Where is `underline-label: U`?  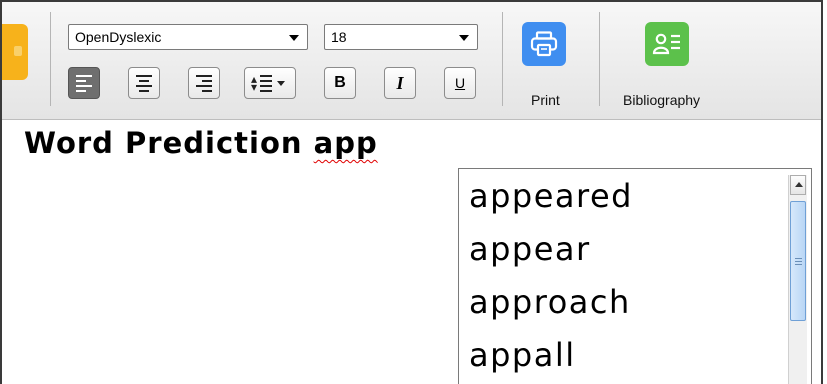 underline-label: U is located at coordinates (460, 83).